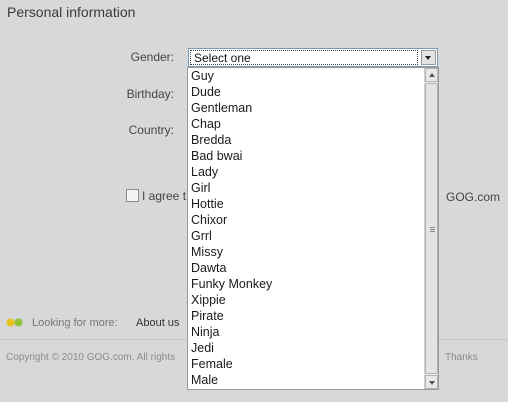 This screenshot has width=508, height=402. Describe the element at coordinates (306, 364) in the screenshot. I see `gender-option: Female` at that location.